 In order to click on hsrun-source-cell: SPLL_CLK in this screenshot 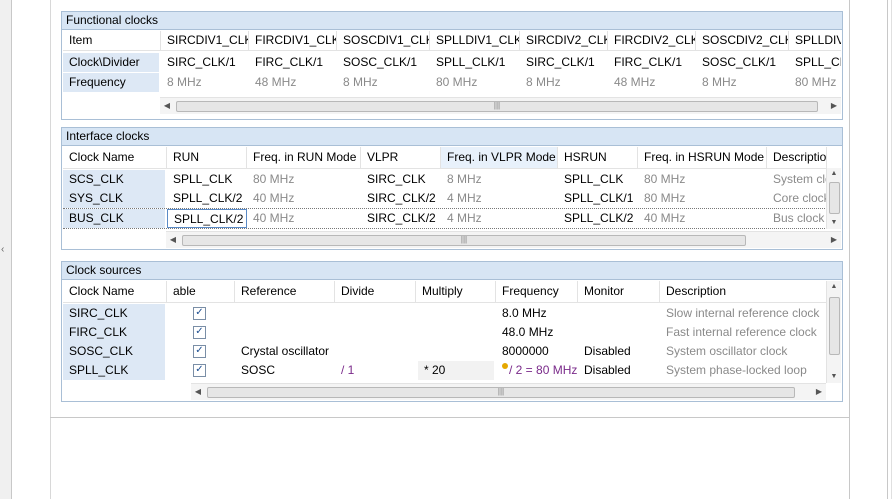, I will do `click(598, 179)`.